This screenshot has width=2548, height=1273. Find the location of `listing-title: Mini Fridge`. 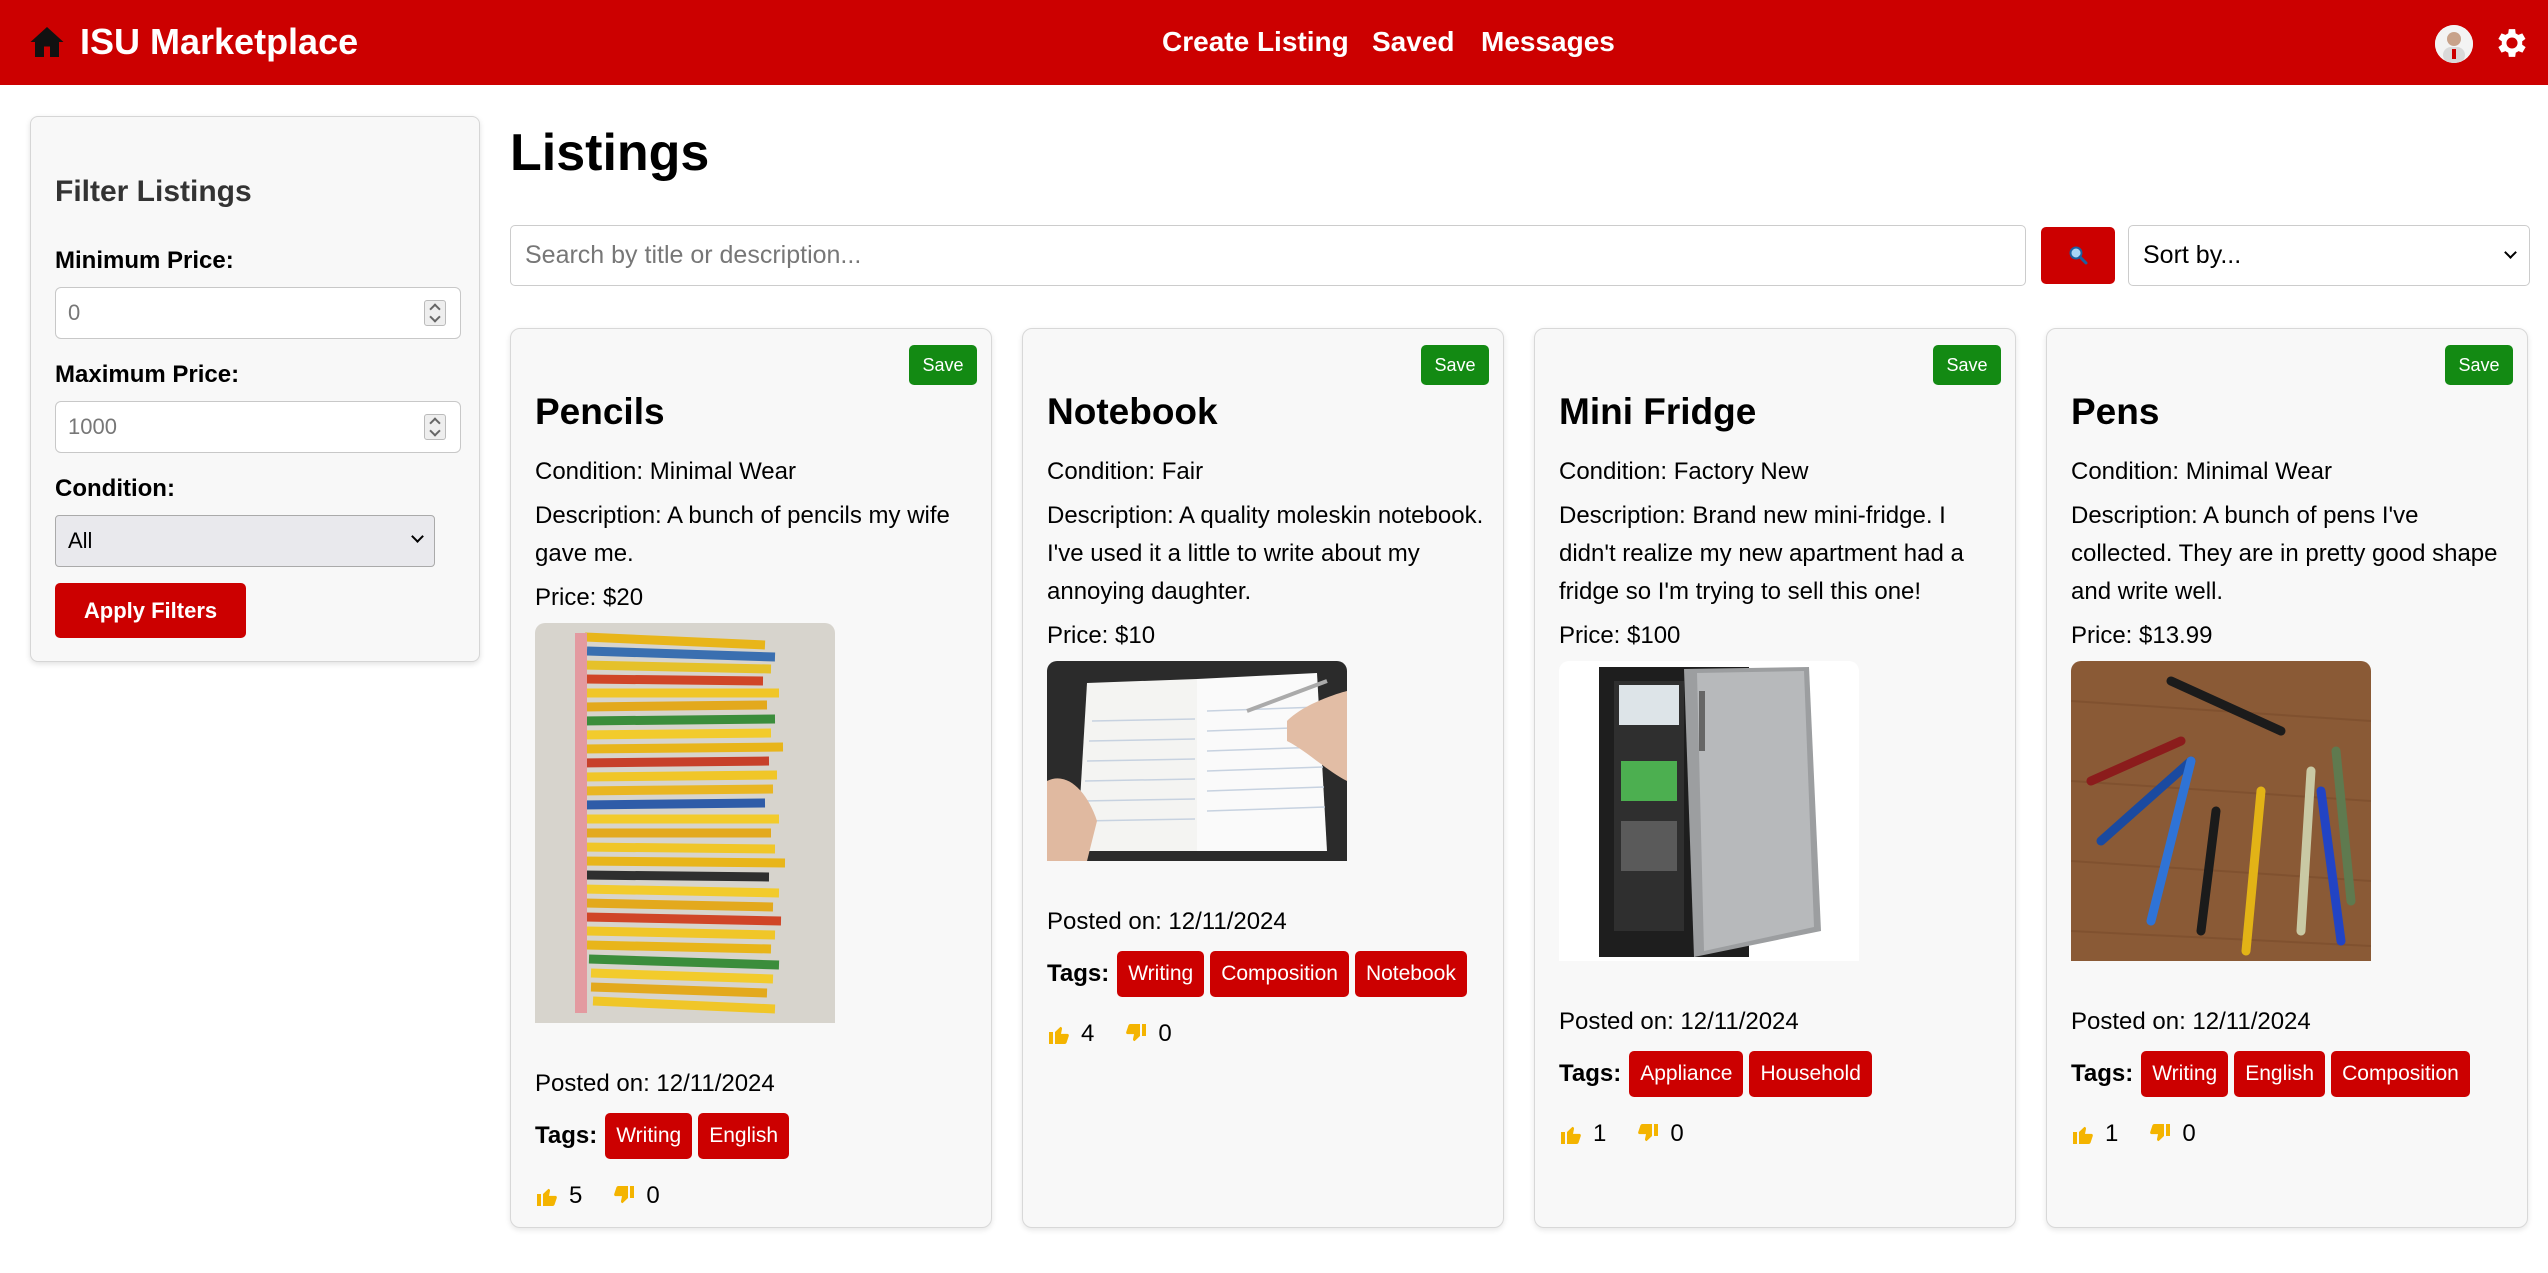

listing-title: Mini Fridge is located at coordinates (1658, 411).